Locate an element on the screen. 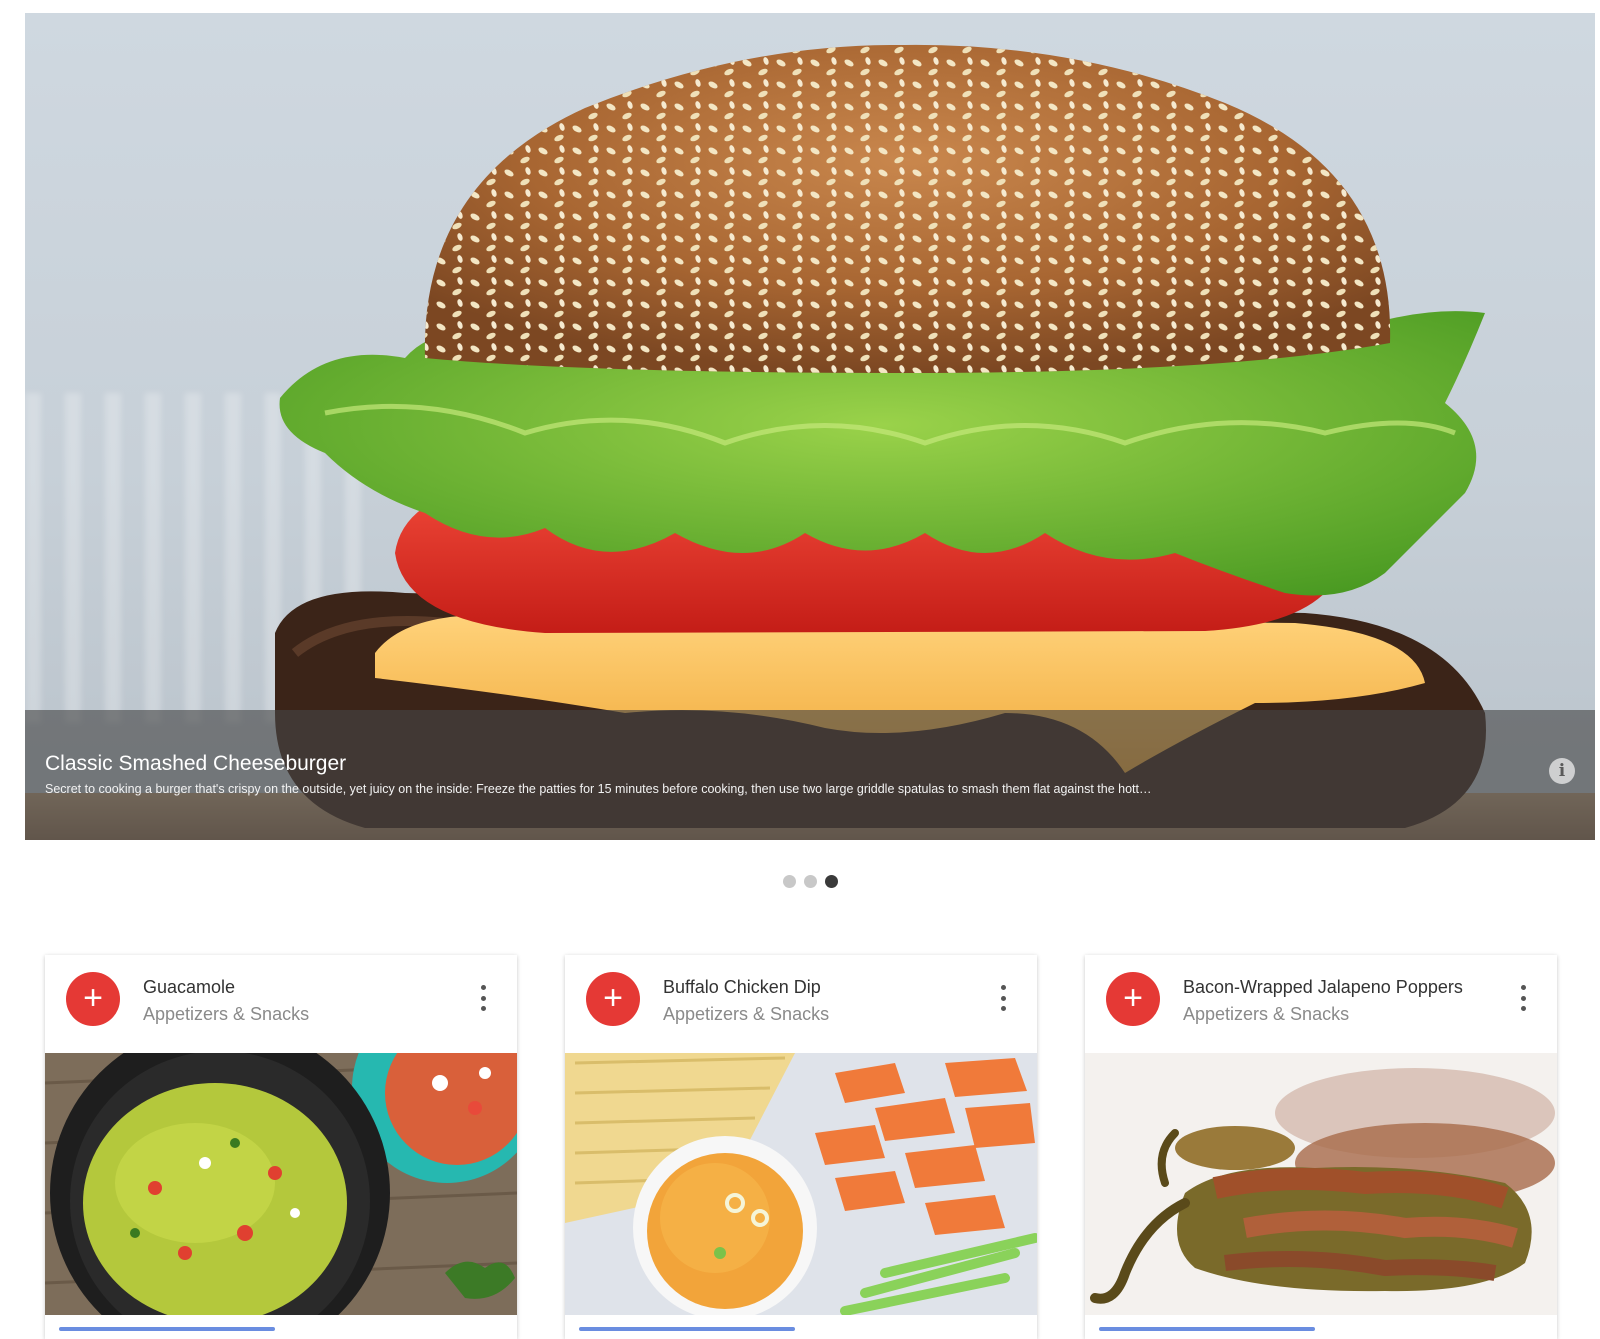 This screenshot has width=1600, height=1339. carousel-title: Classic Smashed Cheeseburger is located at coordinates (196, 763).